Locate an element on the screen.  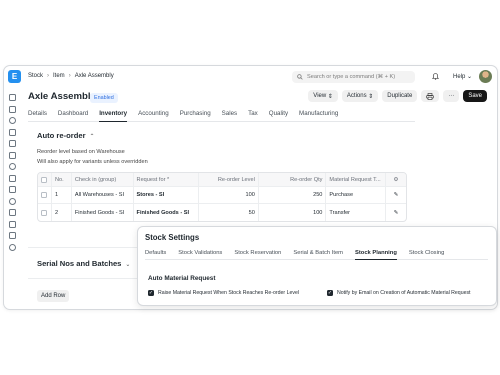
reorder-level-cell: 100 is located at coordinates (229, 195).